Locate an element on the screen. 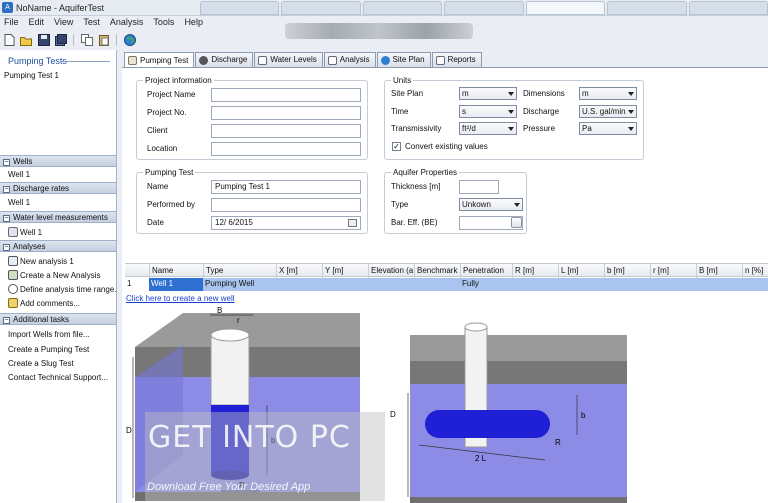 The width and height of the screenshot is (768, 503). location-input is located at coordinates (286, 149).